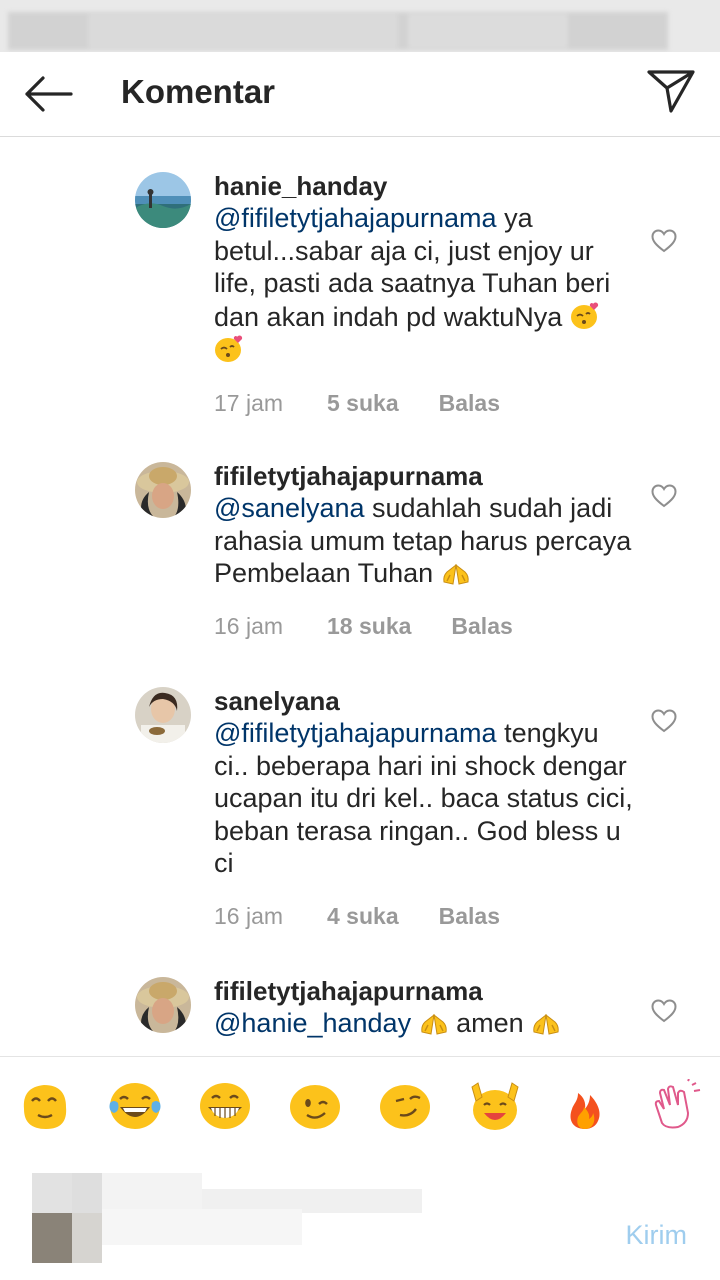  I want to click on clapping-hands-emoji, so click(675, 1106).